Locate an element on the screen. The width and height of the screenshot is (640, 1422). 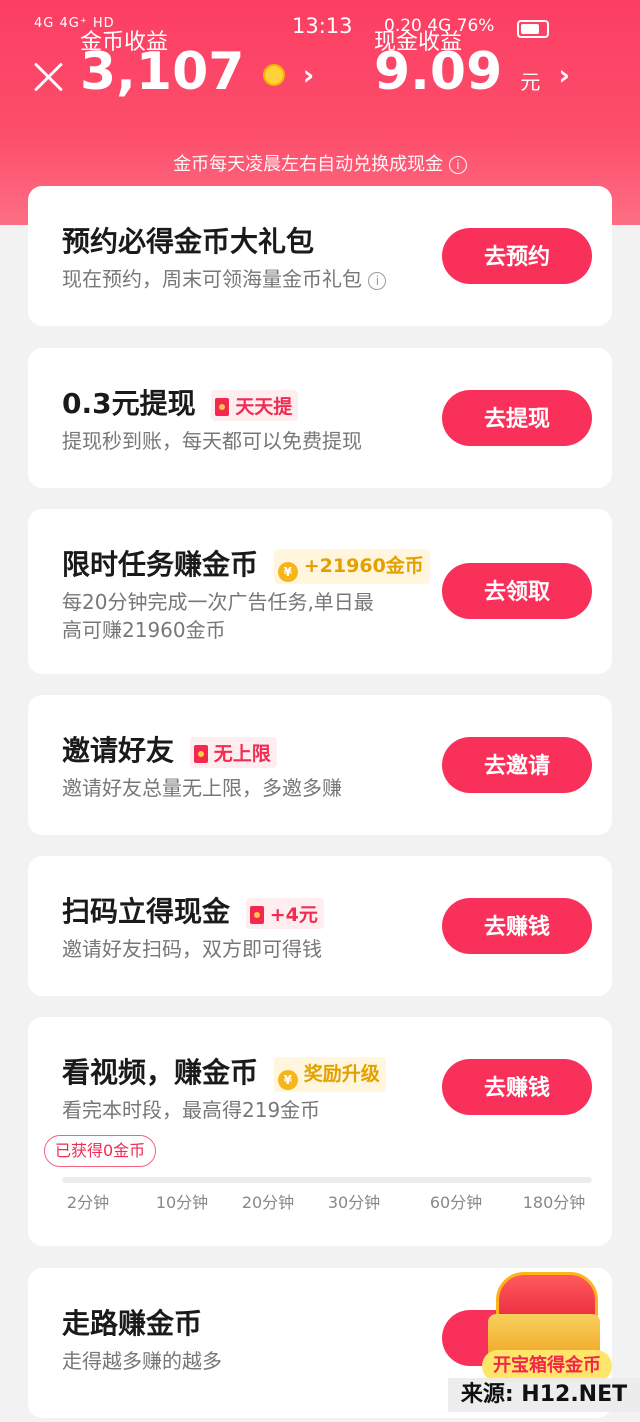
reserve-button: 去预约 is located at coordinates (517, 256).